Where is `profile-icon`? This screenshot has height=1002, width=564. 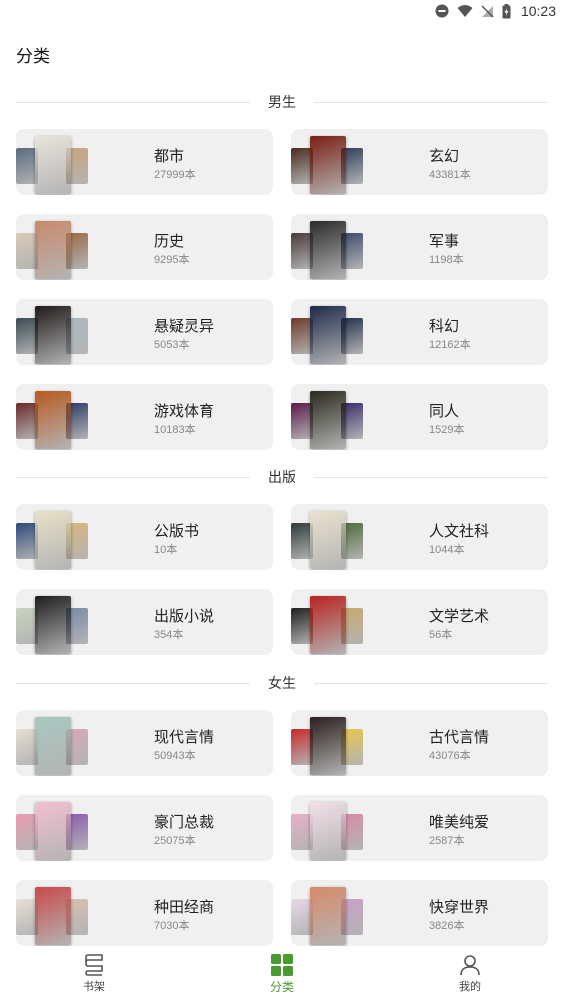
profile-icon is located at coordinates (470, 965).